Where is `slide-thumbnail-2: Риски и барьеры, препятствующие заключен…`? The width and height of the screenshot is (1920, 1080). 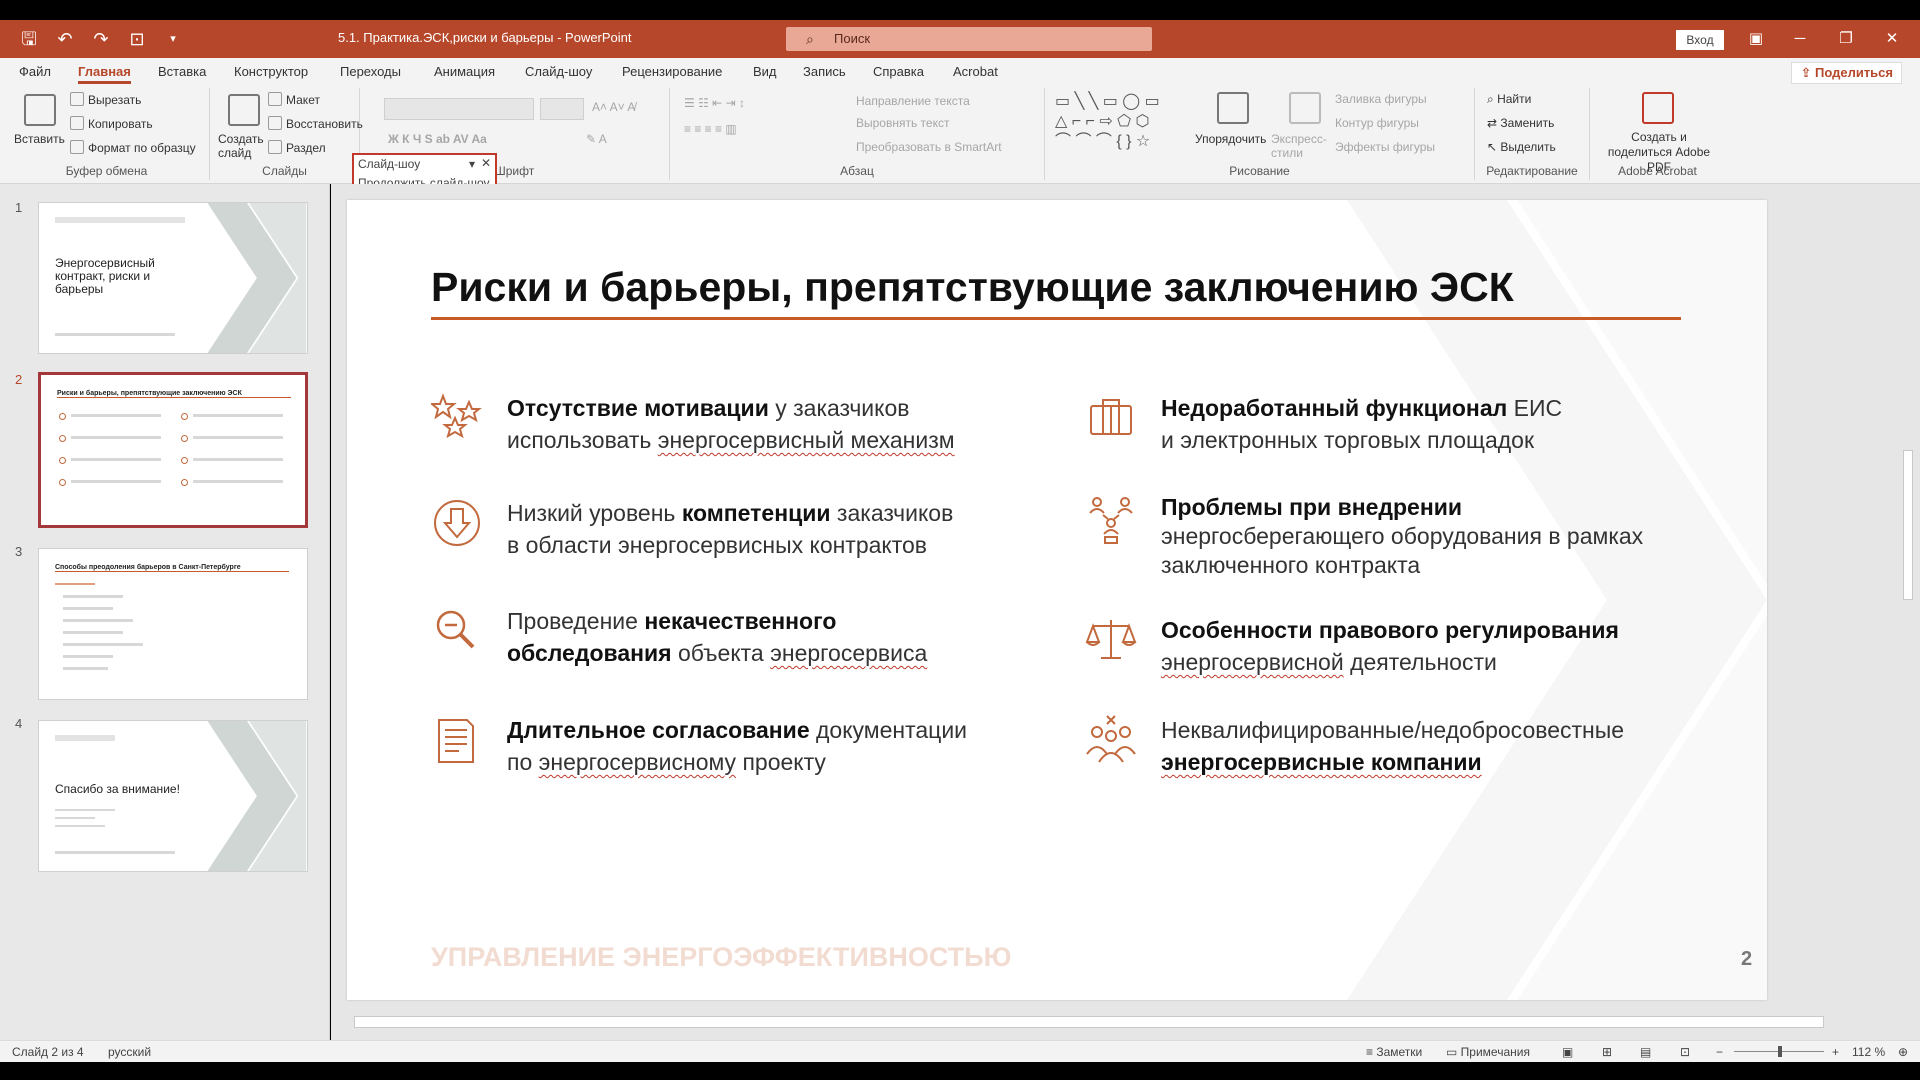 slide-thumbnail-2: Риски и барьеры, препятствующие заключен… is located at coordinates (173, 450).